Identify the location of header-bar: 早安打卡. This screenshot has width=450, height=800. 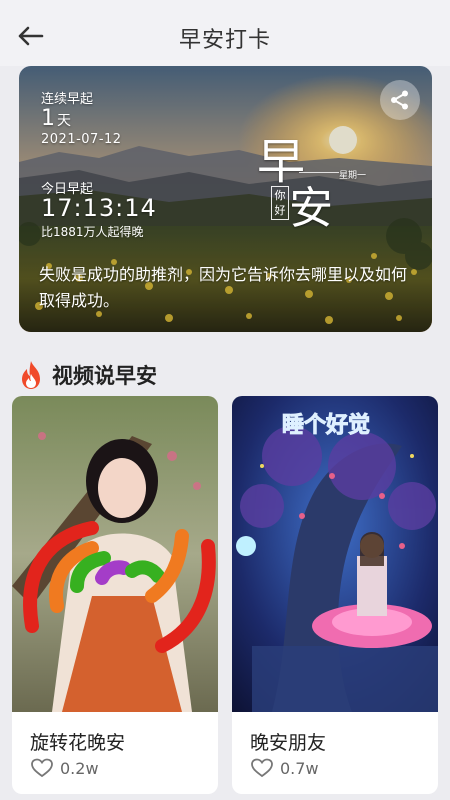
(225, 33).